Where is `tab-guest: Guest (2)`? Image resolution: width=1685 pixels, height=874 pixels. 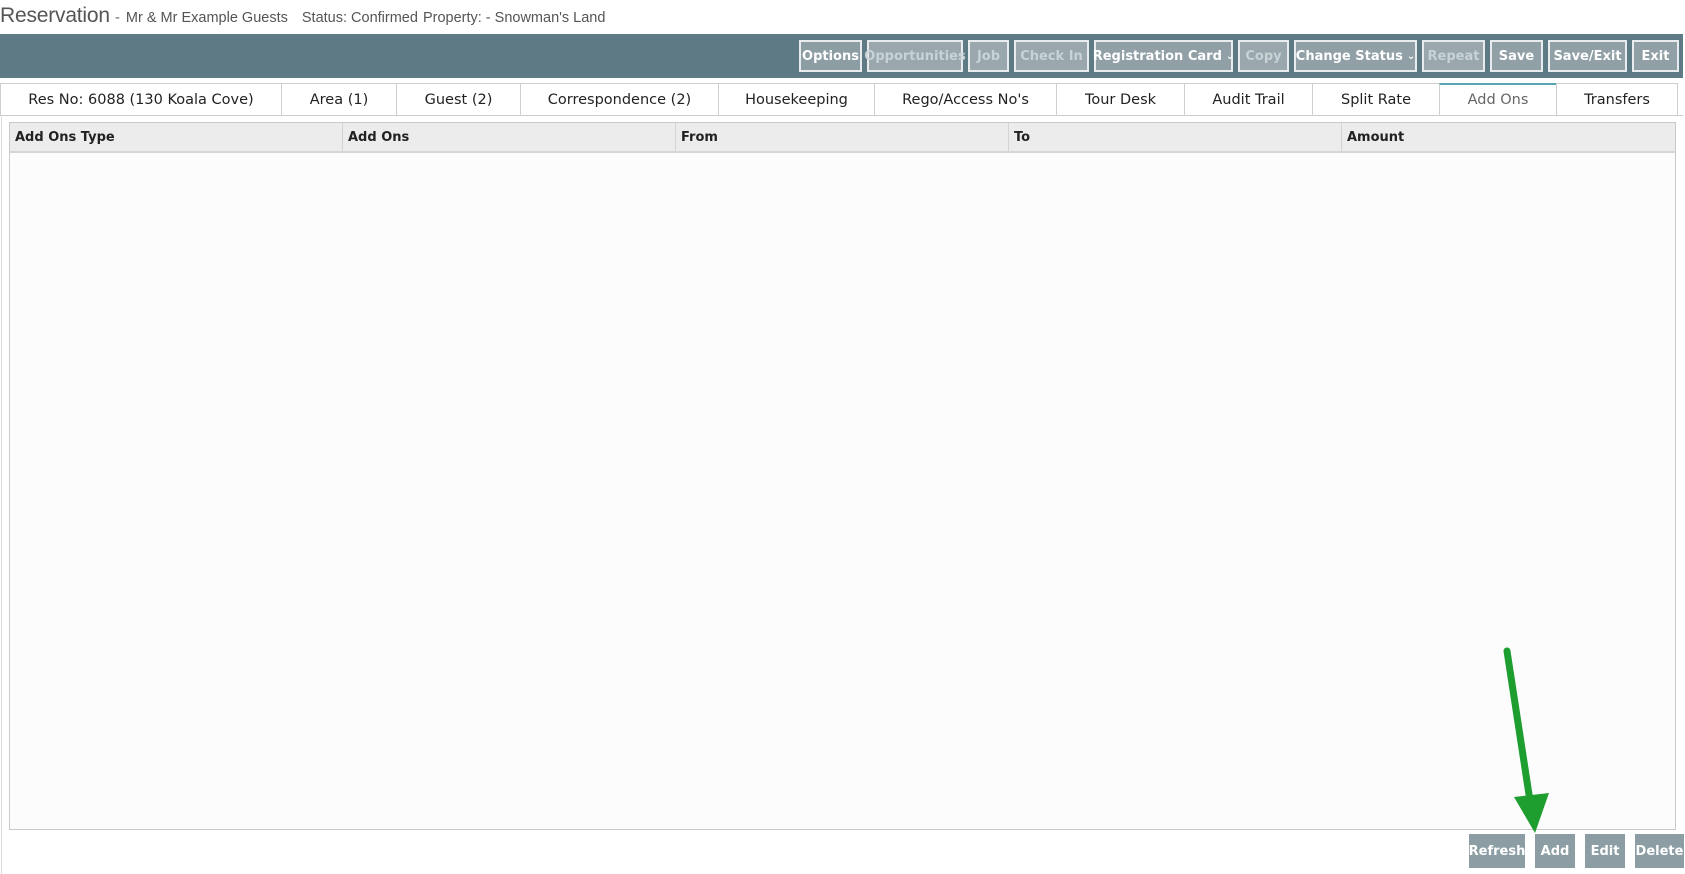 tab-guest: Guest (2) is located at coordinates (458, 99).